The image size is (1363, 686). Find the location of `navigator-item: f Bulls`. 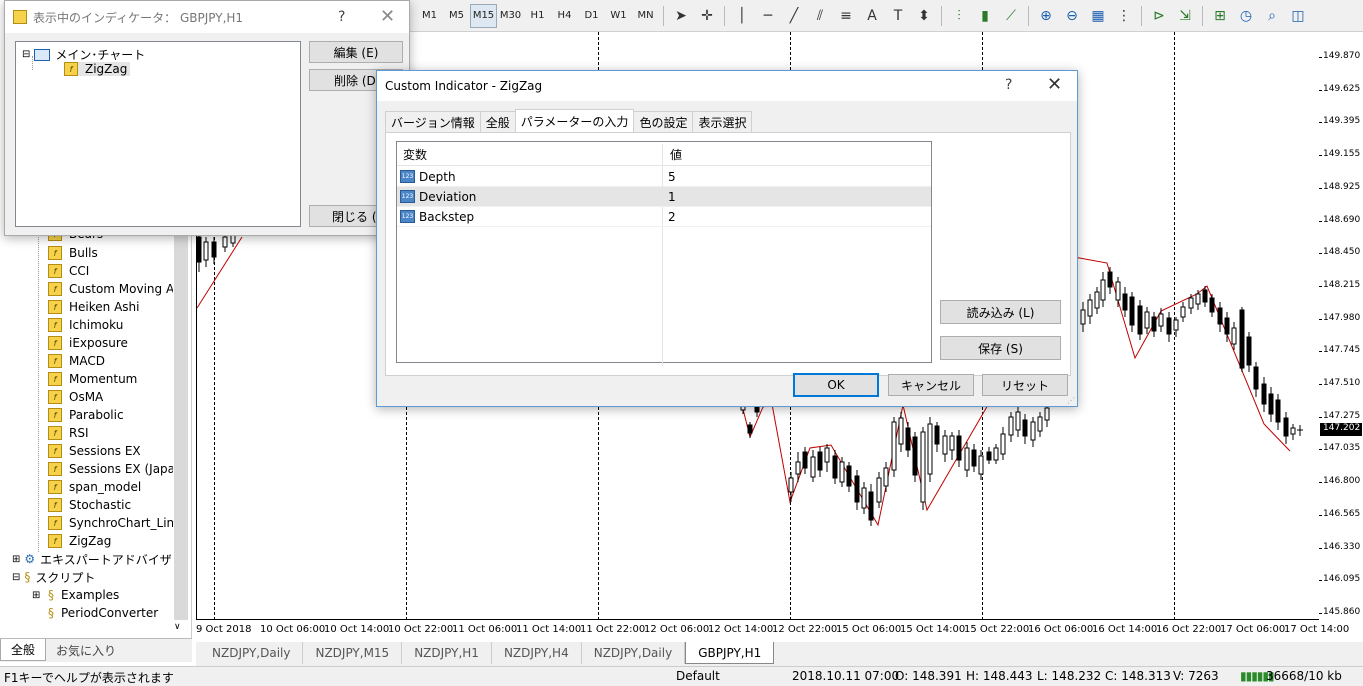

navigator-item: f Bulls is located at coordinates (73, 253).